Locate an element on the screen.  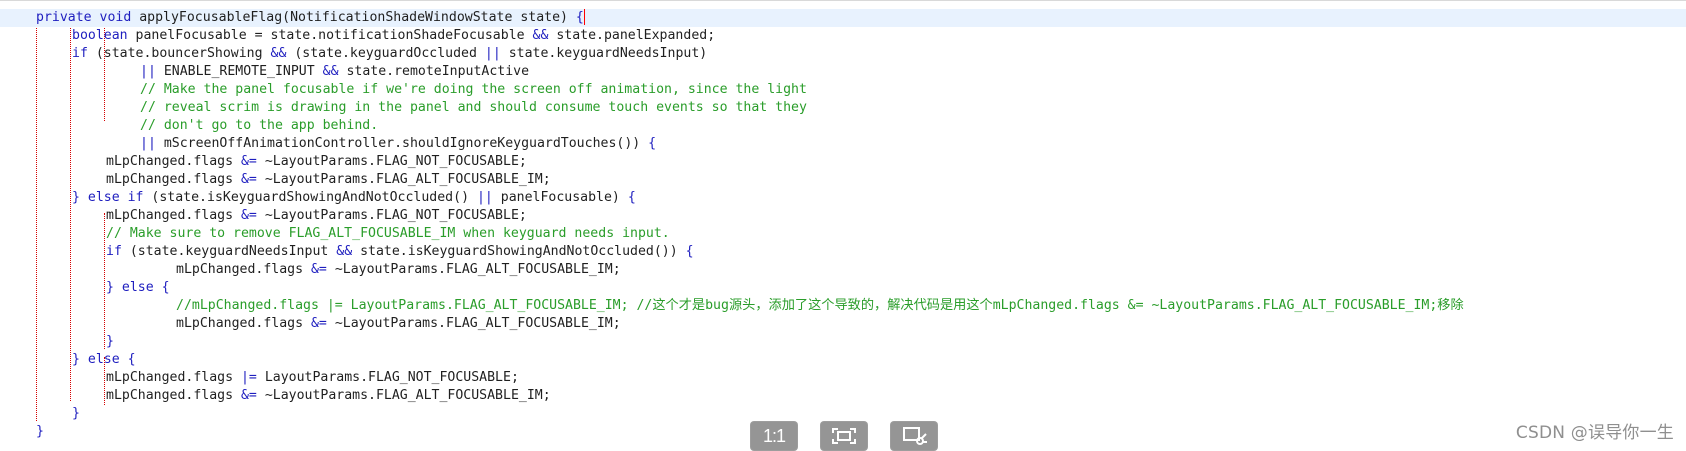
code-token: state.remoteInputActive is located at coordinates (438, 71).